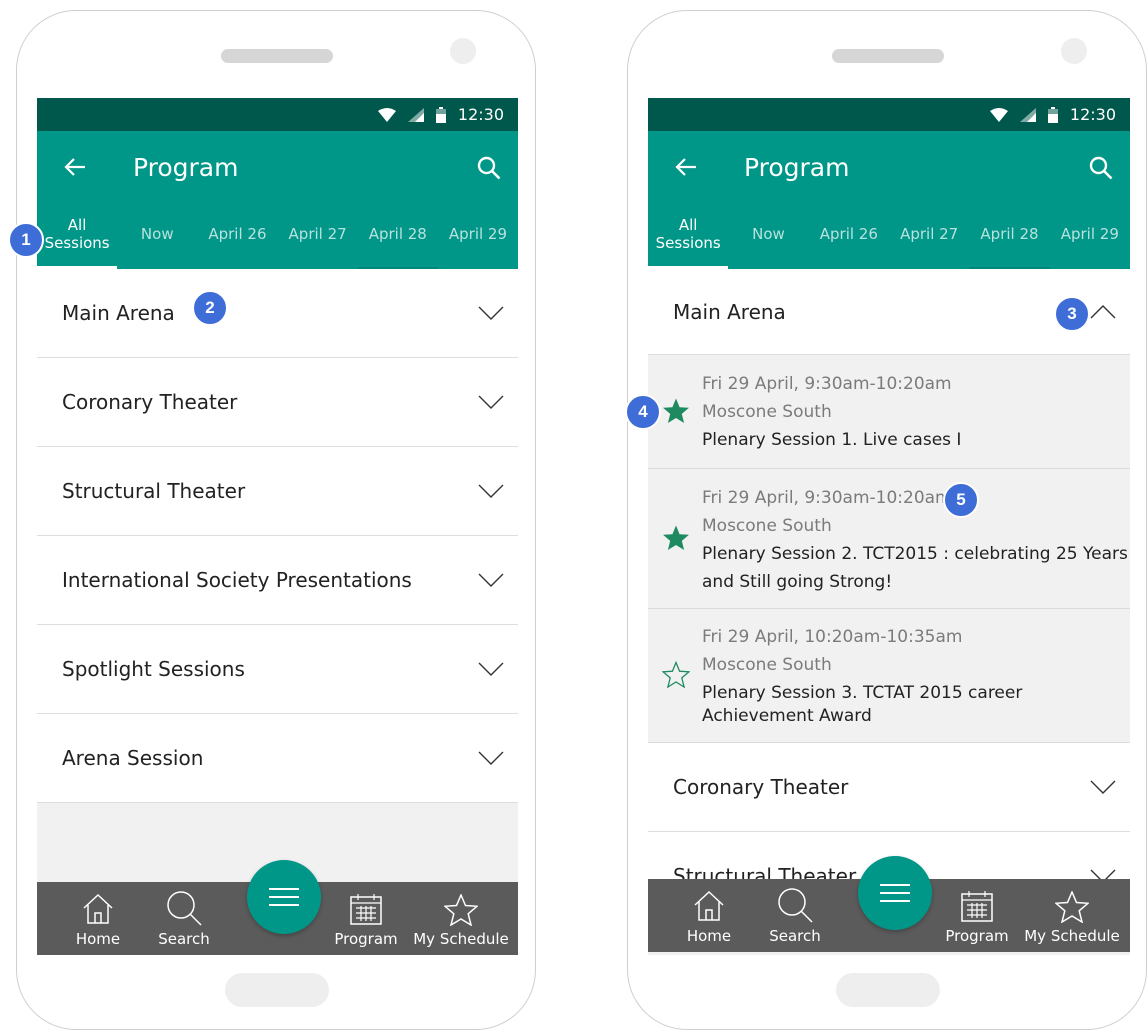 The height and width of the screenshot is (1032, 1148). I want to click on annotation-marker-4: 4, so click(643, 412).